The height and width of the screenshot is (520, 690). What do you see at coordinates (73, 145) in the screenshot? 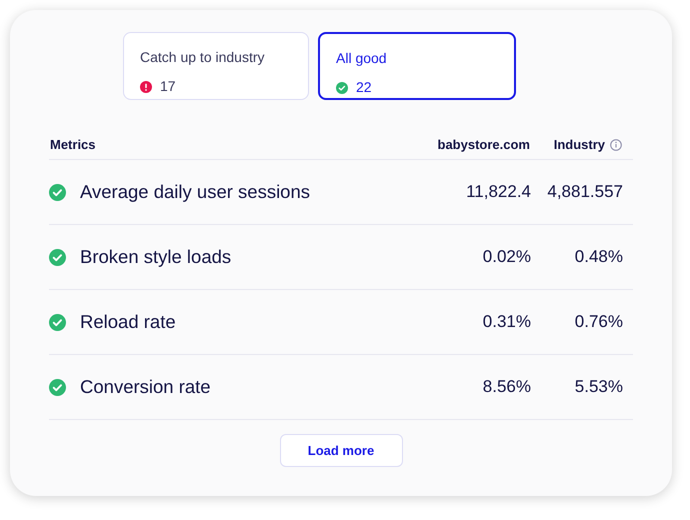
I see `column-header: Metrics` at bounding box center [73, 145].